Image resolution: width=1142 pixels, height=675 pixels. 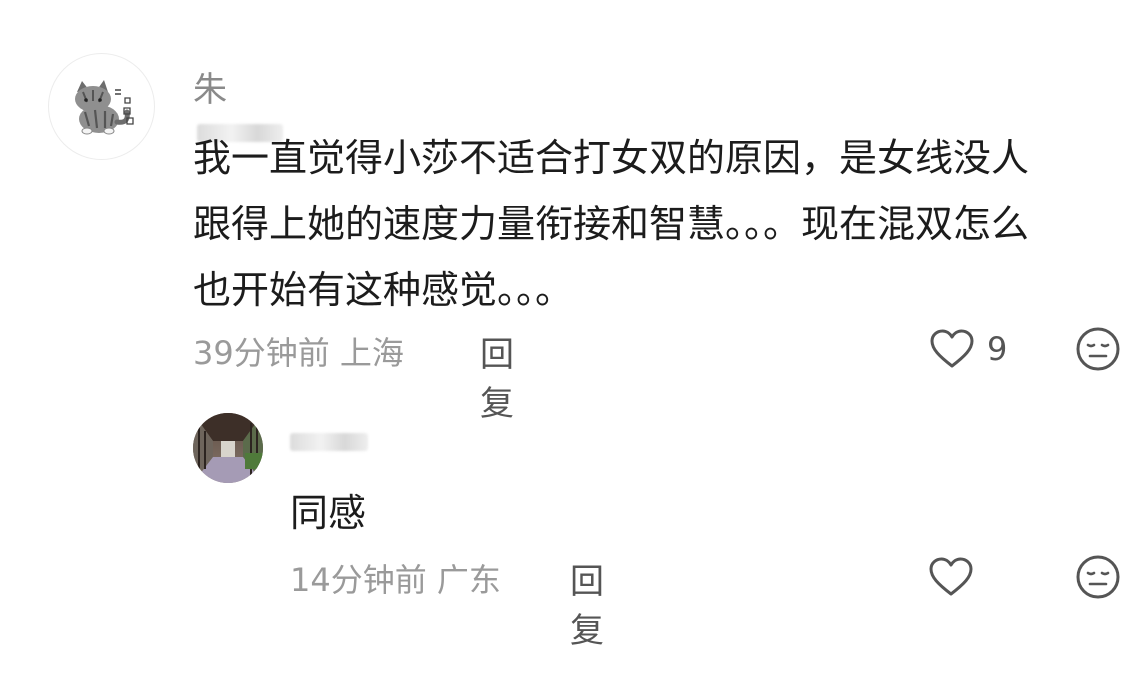 I want to click on cat-avatar-icon, so click(x=104, y=107).